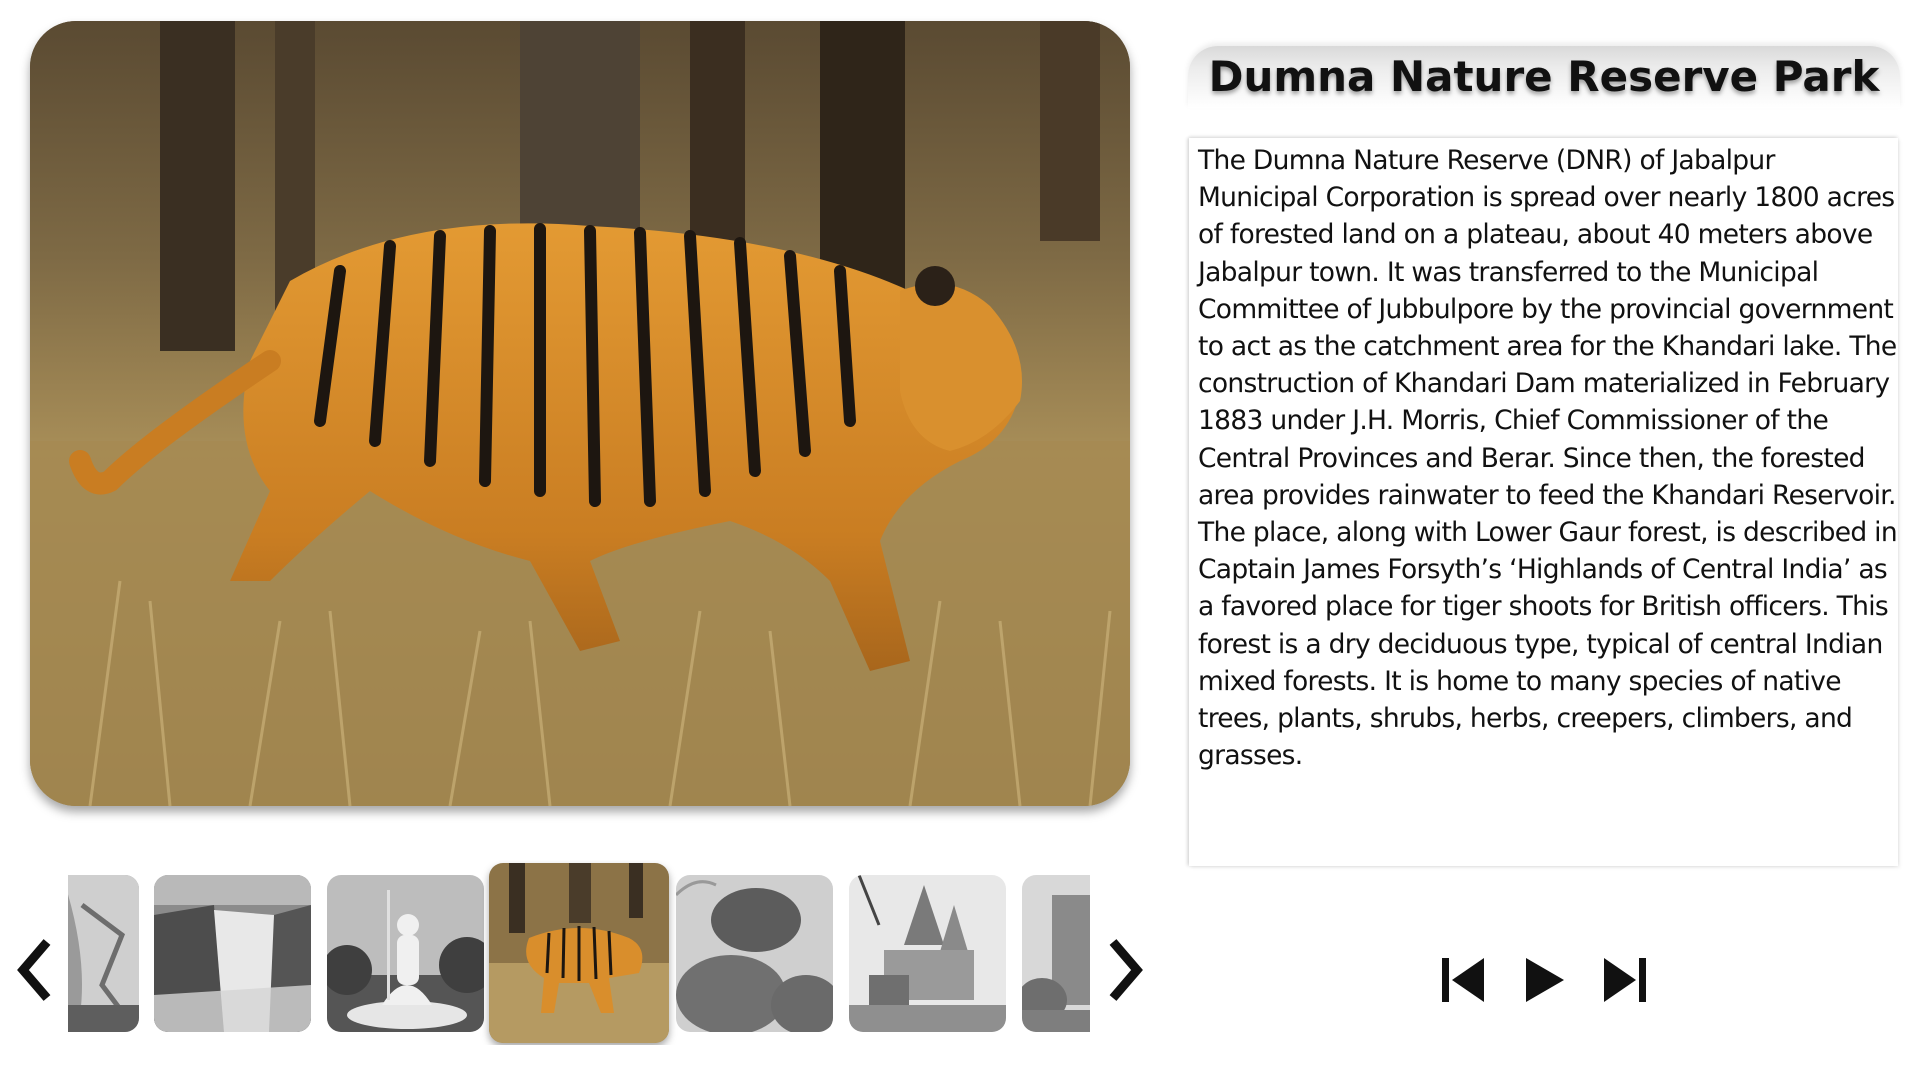 The image size is (1920, 1080). I want to click on play-button, so click(1544, 980).